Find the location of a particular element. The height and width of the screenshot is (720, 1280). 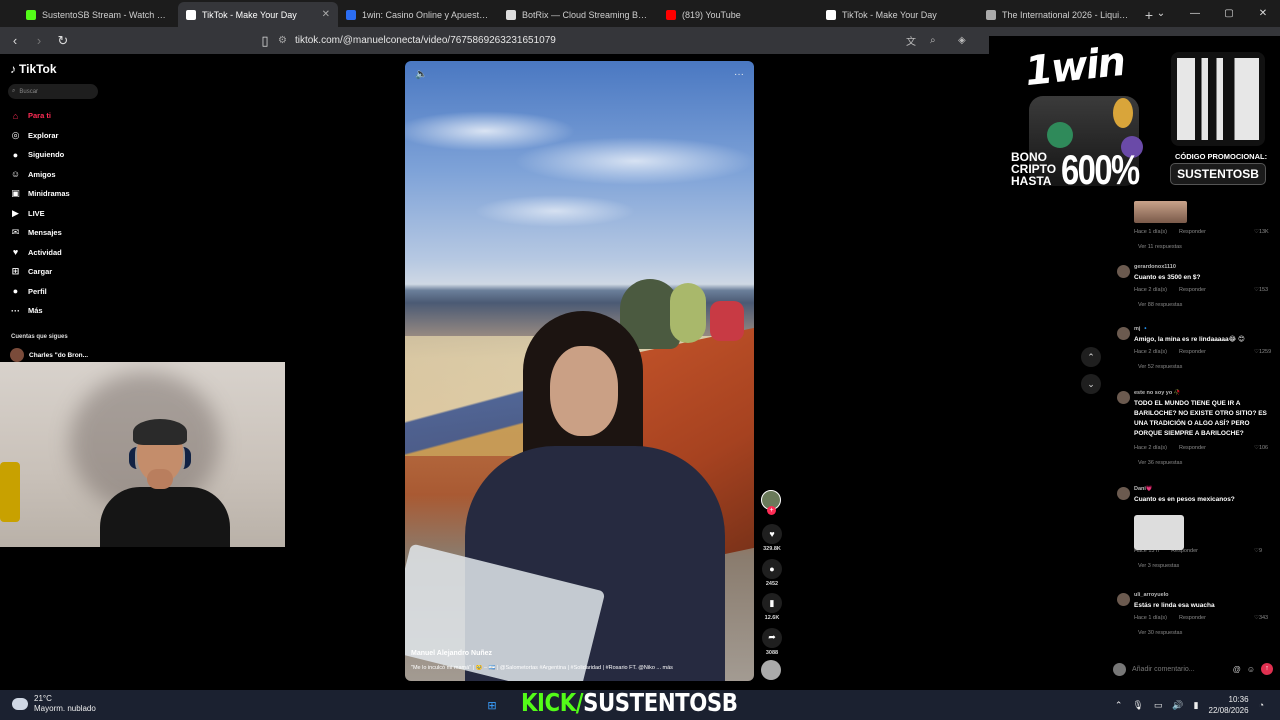

clock: 10:36 22/08/2026 is located at coordinates (1229, 705).